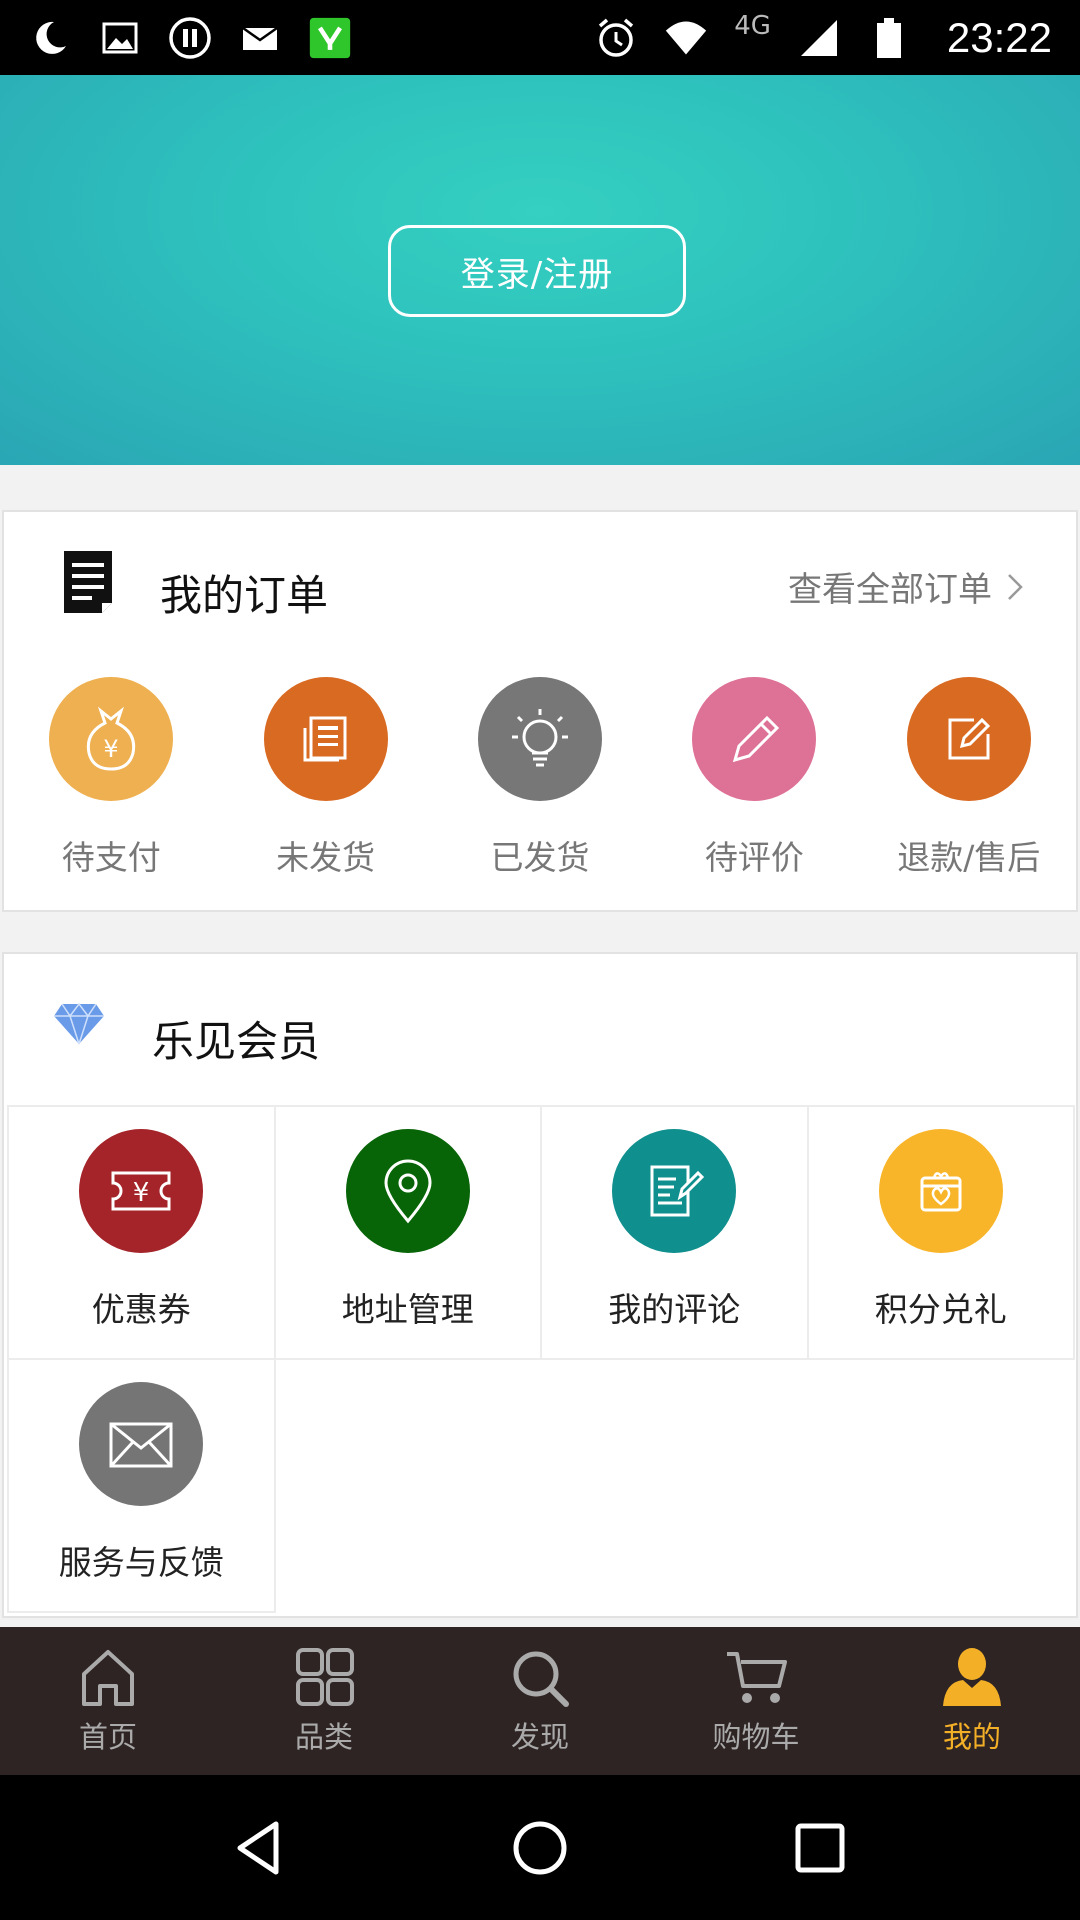 Image resolution: width=1080 pixels, height=1920 pixels. What do you see at coordinates (616, 38) in the screenshot?
I see `alarm-icon` at bounding box center [616, 38].